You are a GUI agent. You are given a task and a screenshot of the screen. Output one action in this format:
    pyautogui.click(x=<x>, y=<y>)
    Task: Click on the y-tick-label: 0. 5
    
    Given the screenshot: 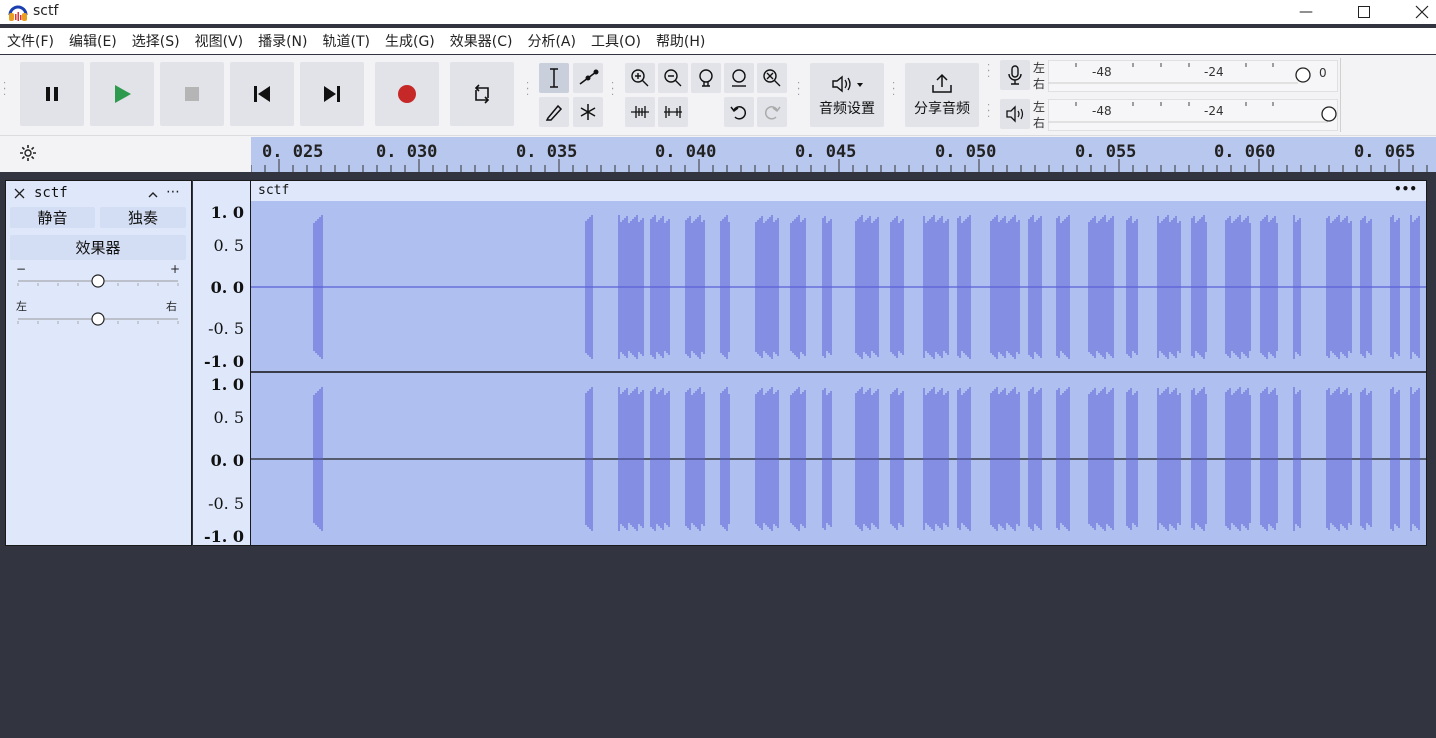 What is the action you would take?
    pyautogui.click(x=228, y=245)
    